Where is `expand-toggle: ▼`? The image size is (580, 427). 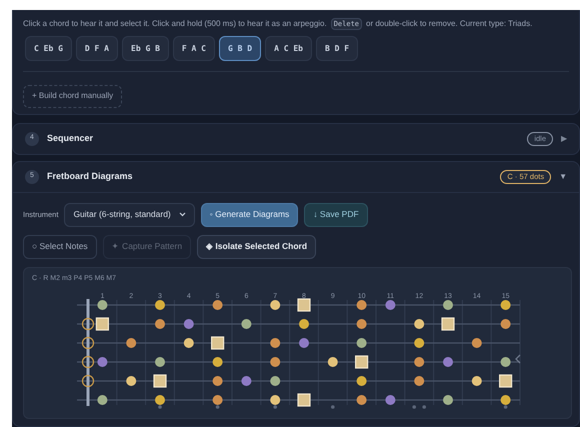
expand-toggle: ▼ is located at coordinates (563, 176).